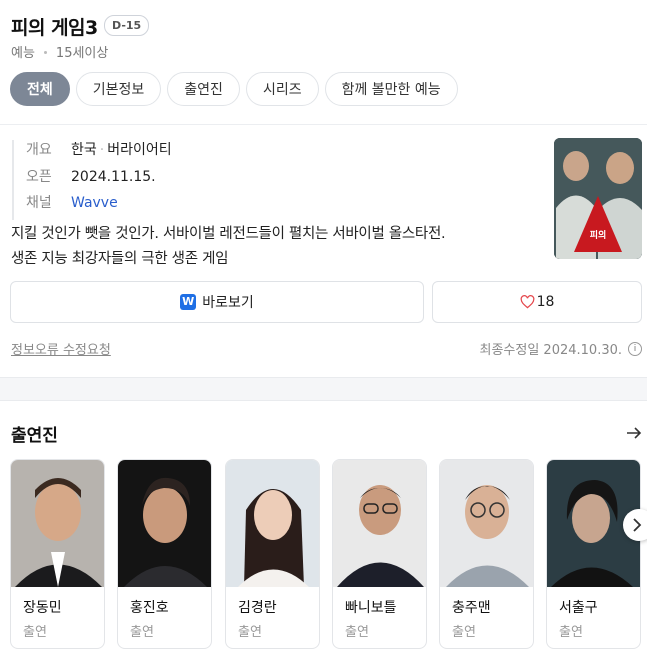  Describe the element at coordinates (40, 89) in the screenshot. I see `tab-all: 전체` at that location.